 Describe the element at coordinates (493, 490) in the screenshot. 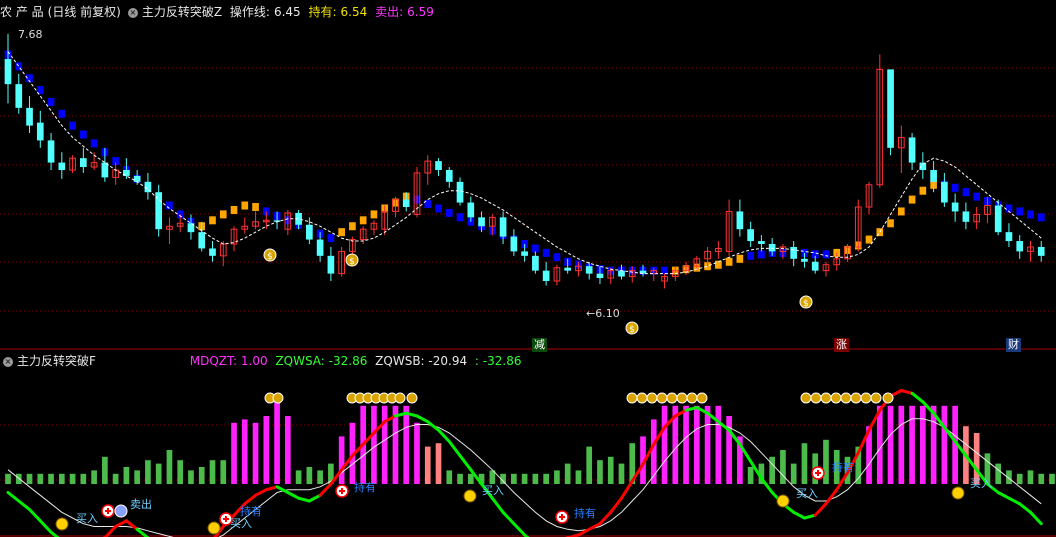

I see `buy-label-3: 买入` at that location.